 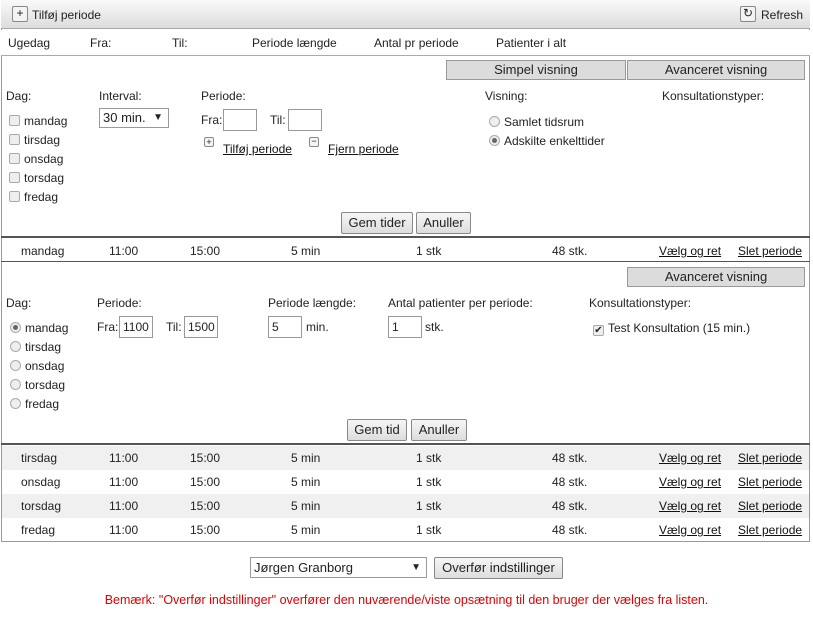 What do you see at coordinates (39, 328) in the screenshot?
I see `day-radio-mandag: mandag` at bounding box center [39, 328].